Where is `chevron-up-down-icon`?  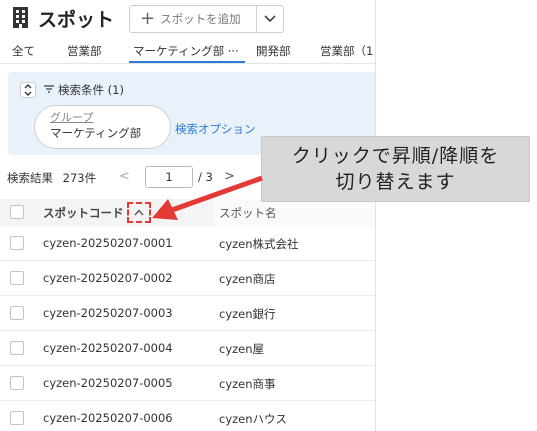
chevron-up-down-icon is located at coordinates (28, 90).